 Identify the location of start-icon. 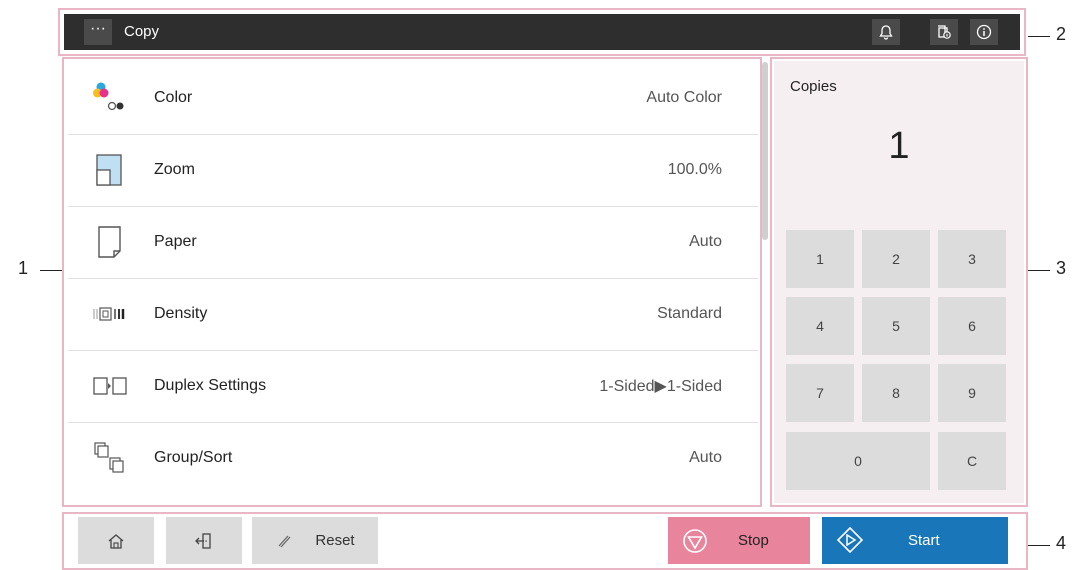
(850, 540).